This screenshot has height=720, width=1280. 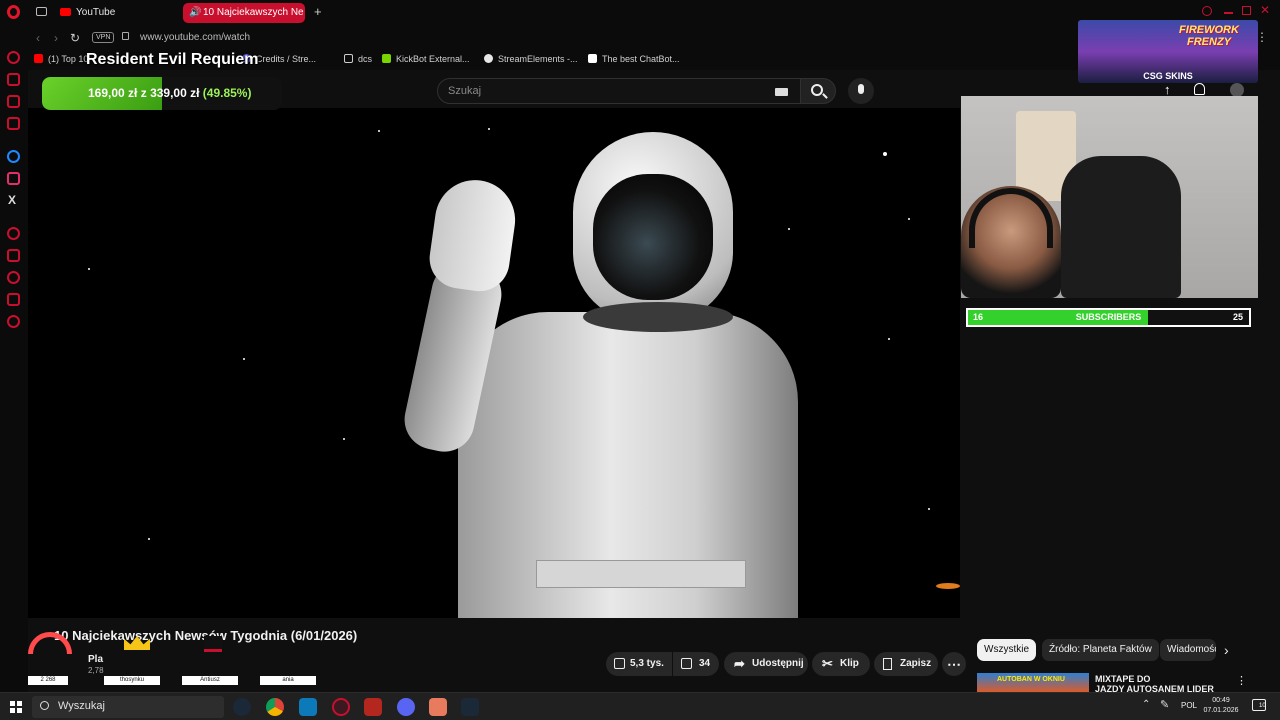 What do you see at coordinates (128, 707) in the screenshot?
I see `taskbar-search: Wyszukaj` at bounding box center [128, 707].